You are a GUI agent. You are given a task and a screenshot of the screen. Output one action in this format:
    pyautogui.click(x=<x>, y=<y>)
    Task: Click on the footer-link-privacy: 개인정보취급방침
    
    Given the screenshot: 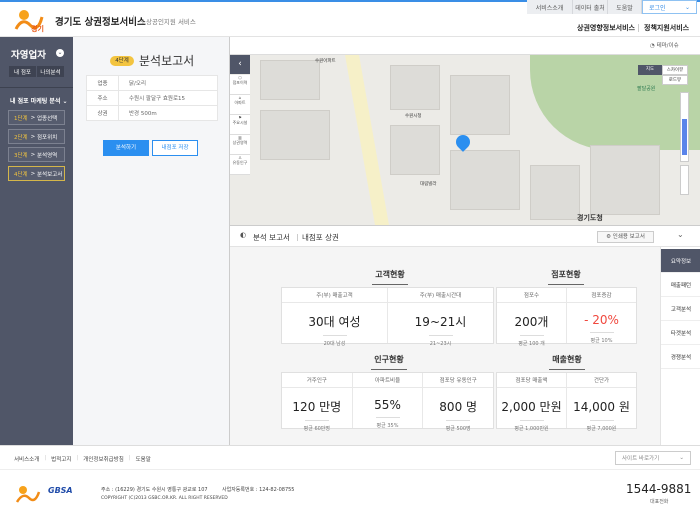 What is the action you would take?
    pyautogui.click(x=103, y=459)
    